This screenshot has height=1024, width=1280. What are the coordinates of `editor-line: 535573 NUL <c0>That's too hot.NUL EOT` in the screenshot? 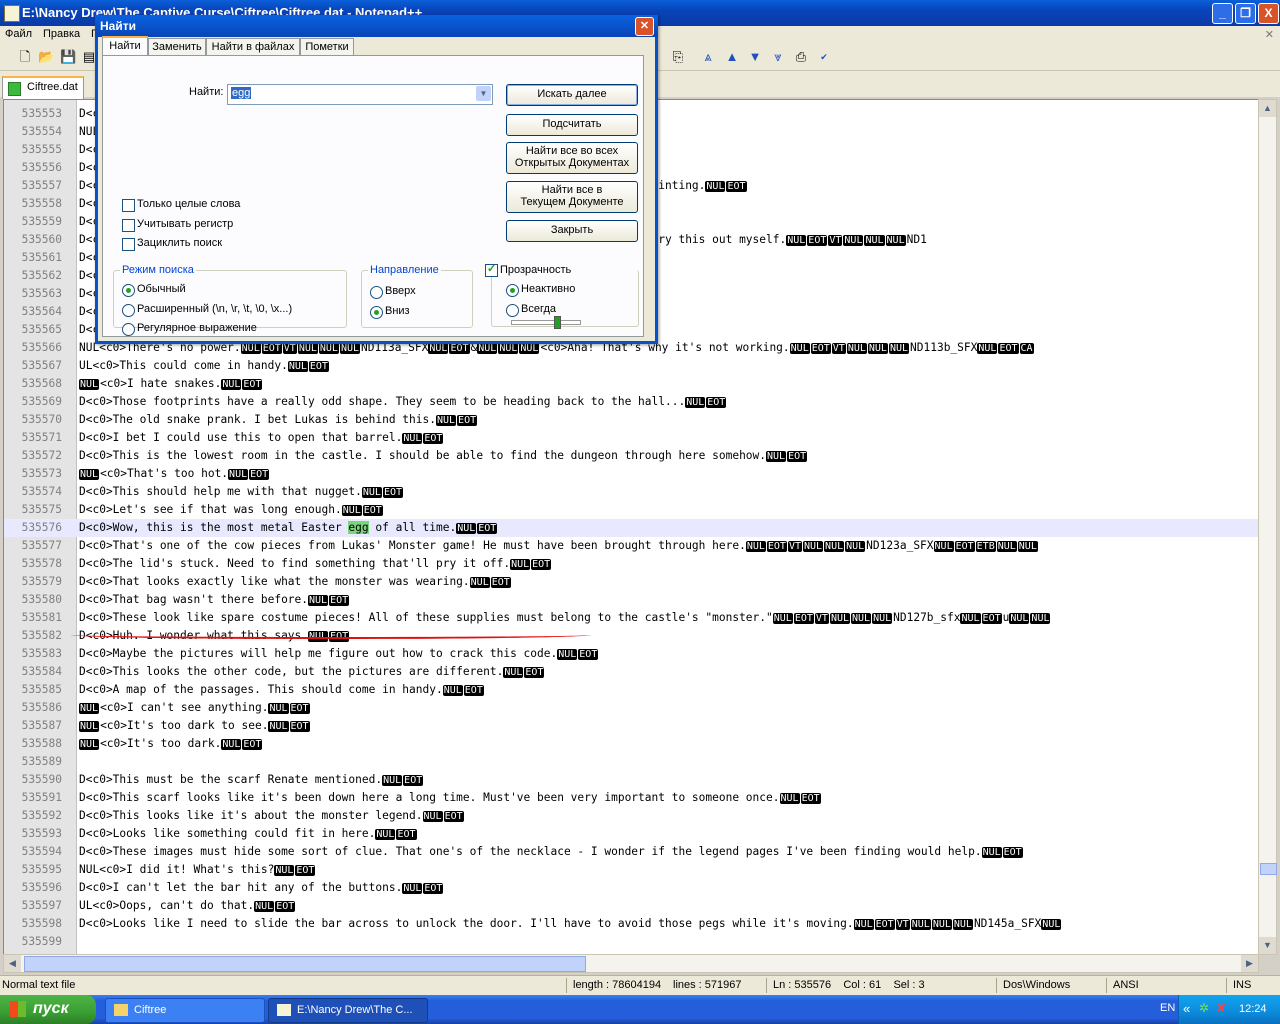 It's located at (631, 474).